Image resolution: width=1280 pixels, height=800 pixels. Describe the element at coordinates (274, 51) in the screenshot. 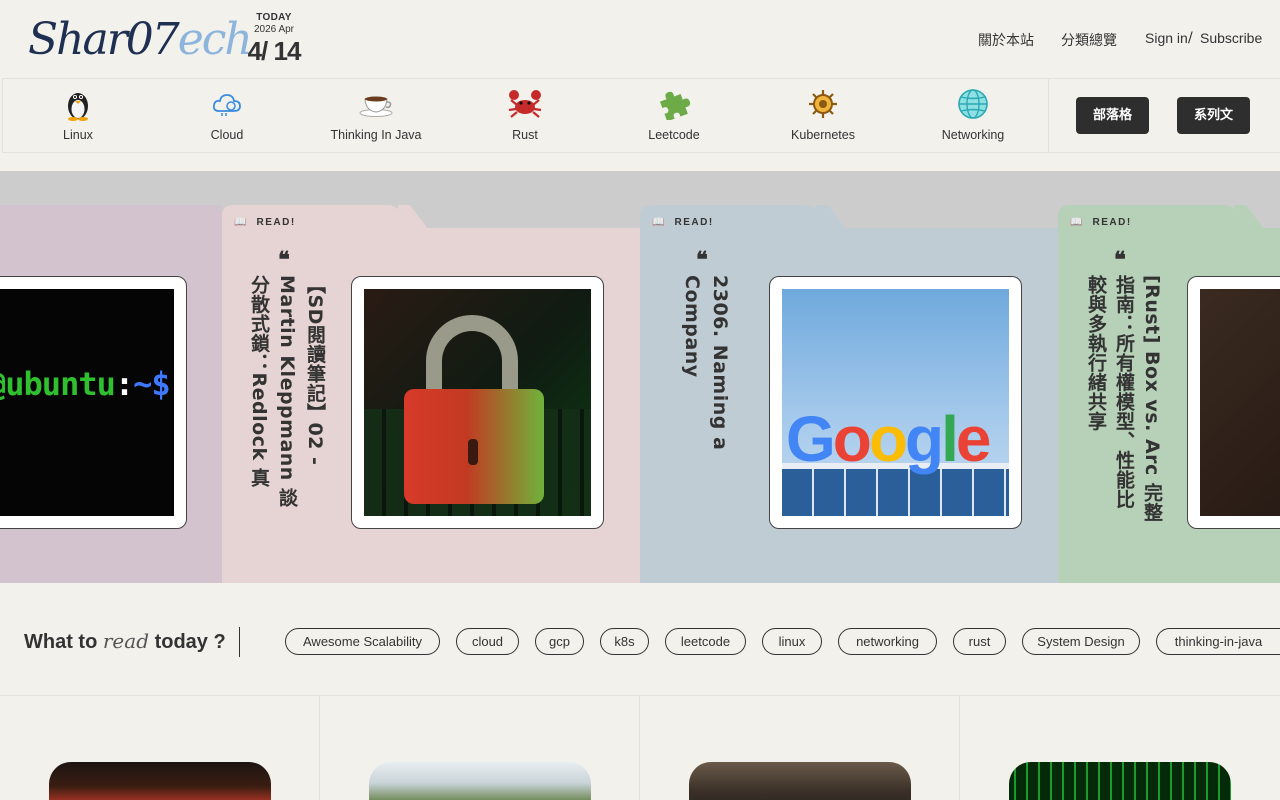

I see `date-day: 4/ 14` at that location.